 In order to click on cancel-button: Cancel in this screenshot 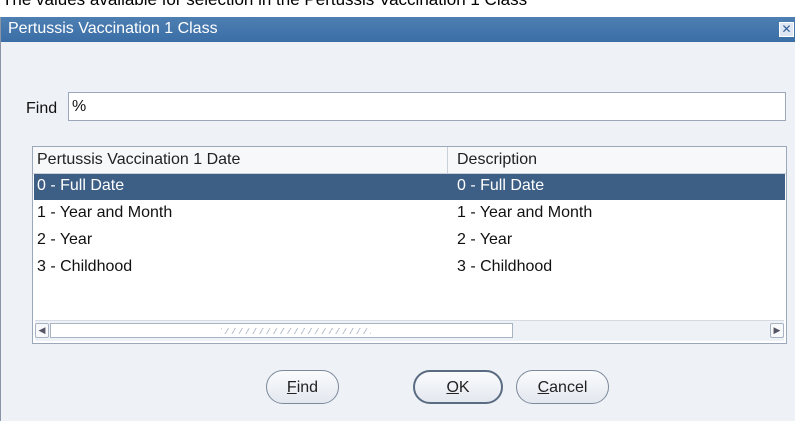, I will do `click(562, 387)`.